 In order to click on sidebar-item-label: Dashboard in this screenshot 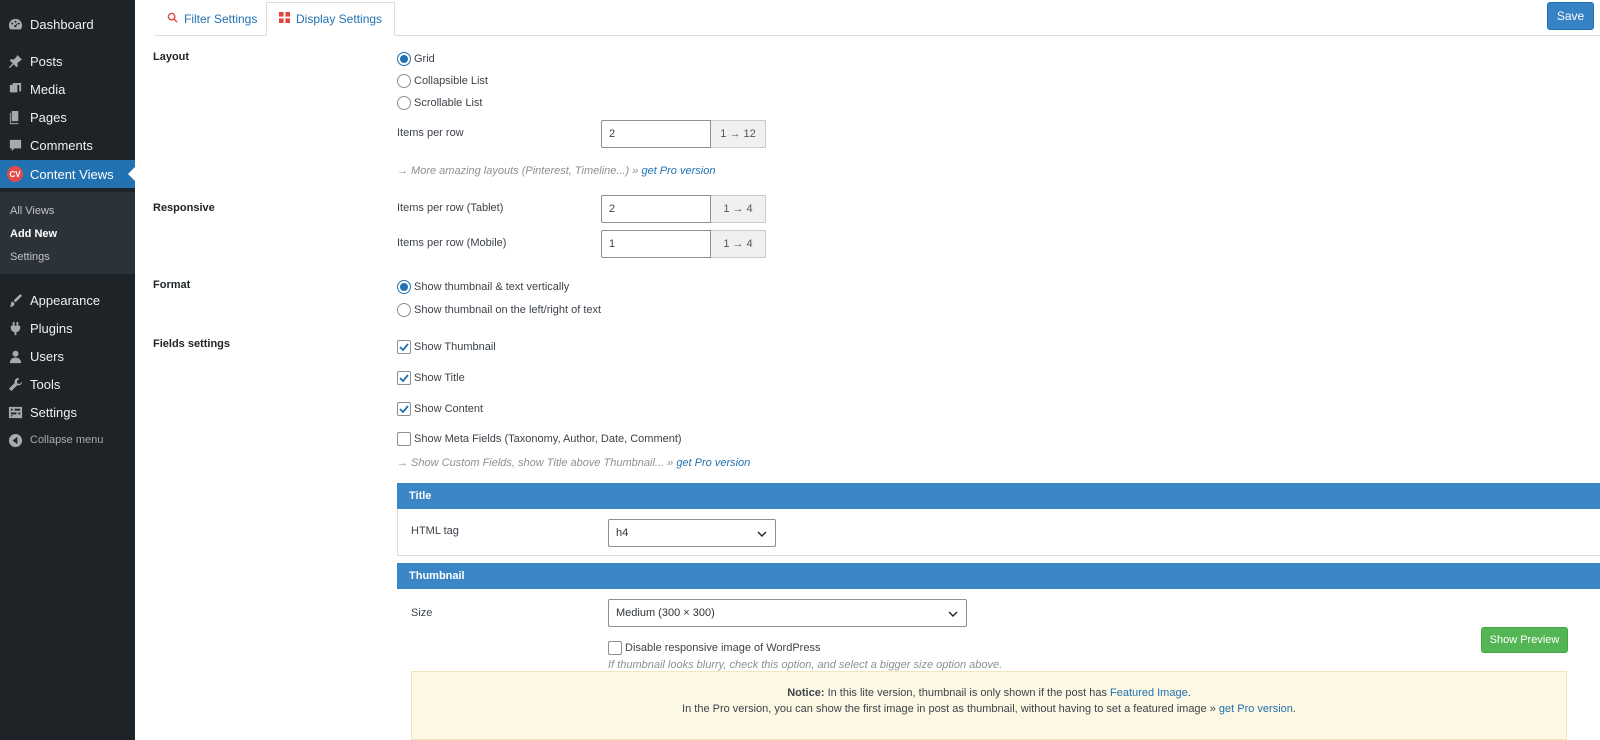, I will do `click(62, 24)`.